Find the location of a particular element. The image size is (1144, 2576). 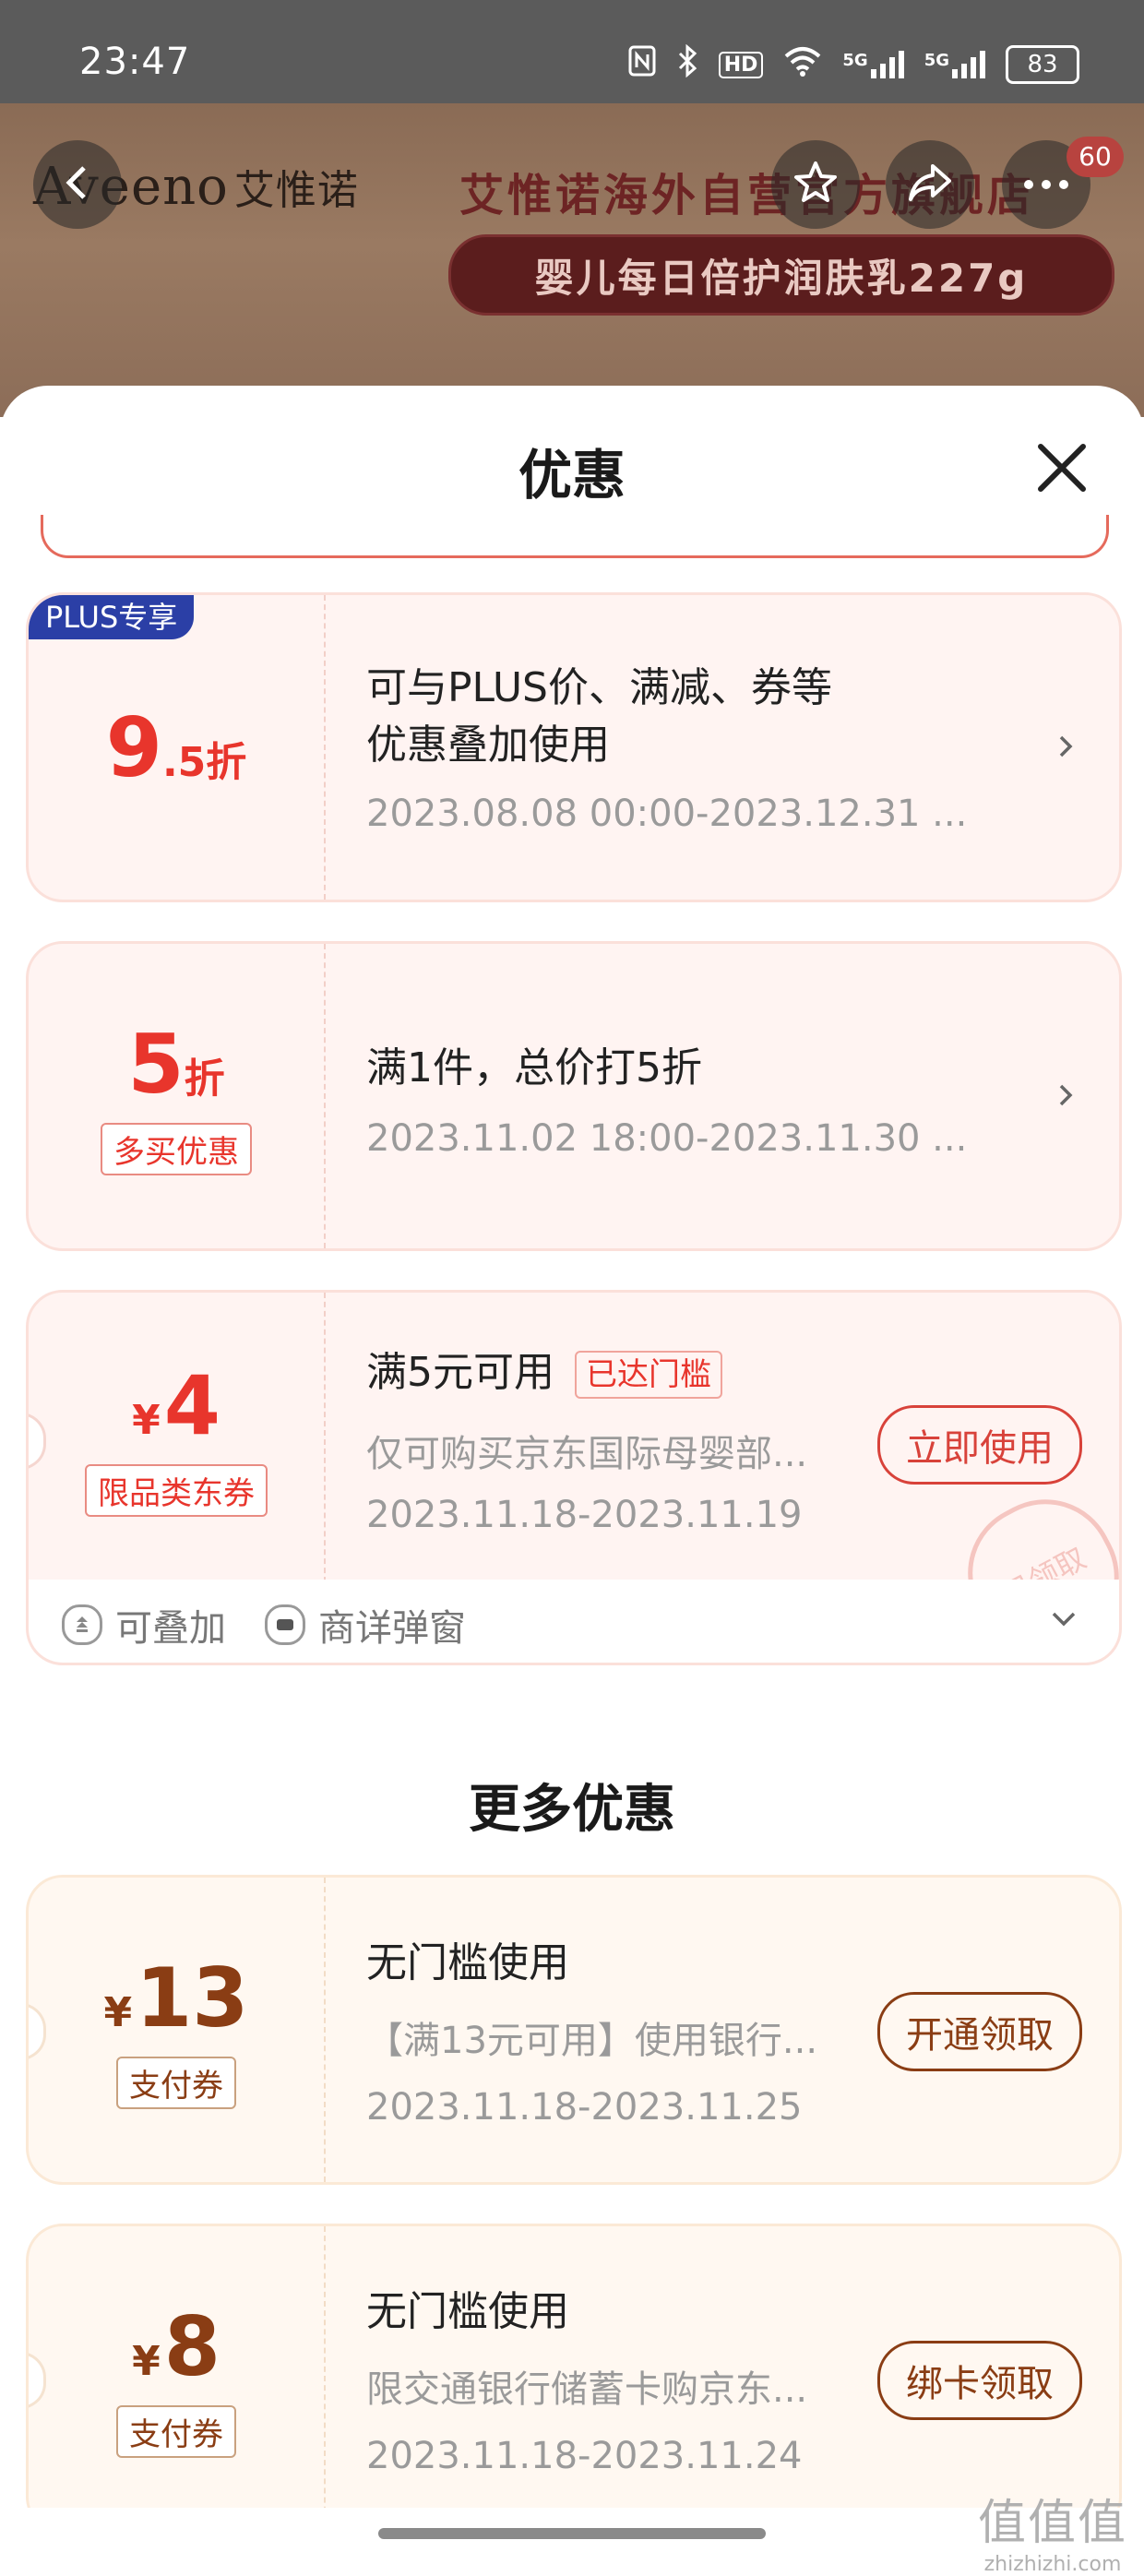

close-button is located at coordinates (1061, 467).